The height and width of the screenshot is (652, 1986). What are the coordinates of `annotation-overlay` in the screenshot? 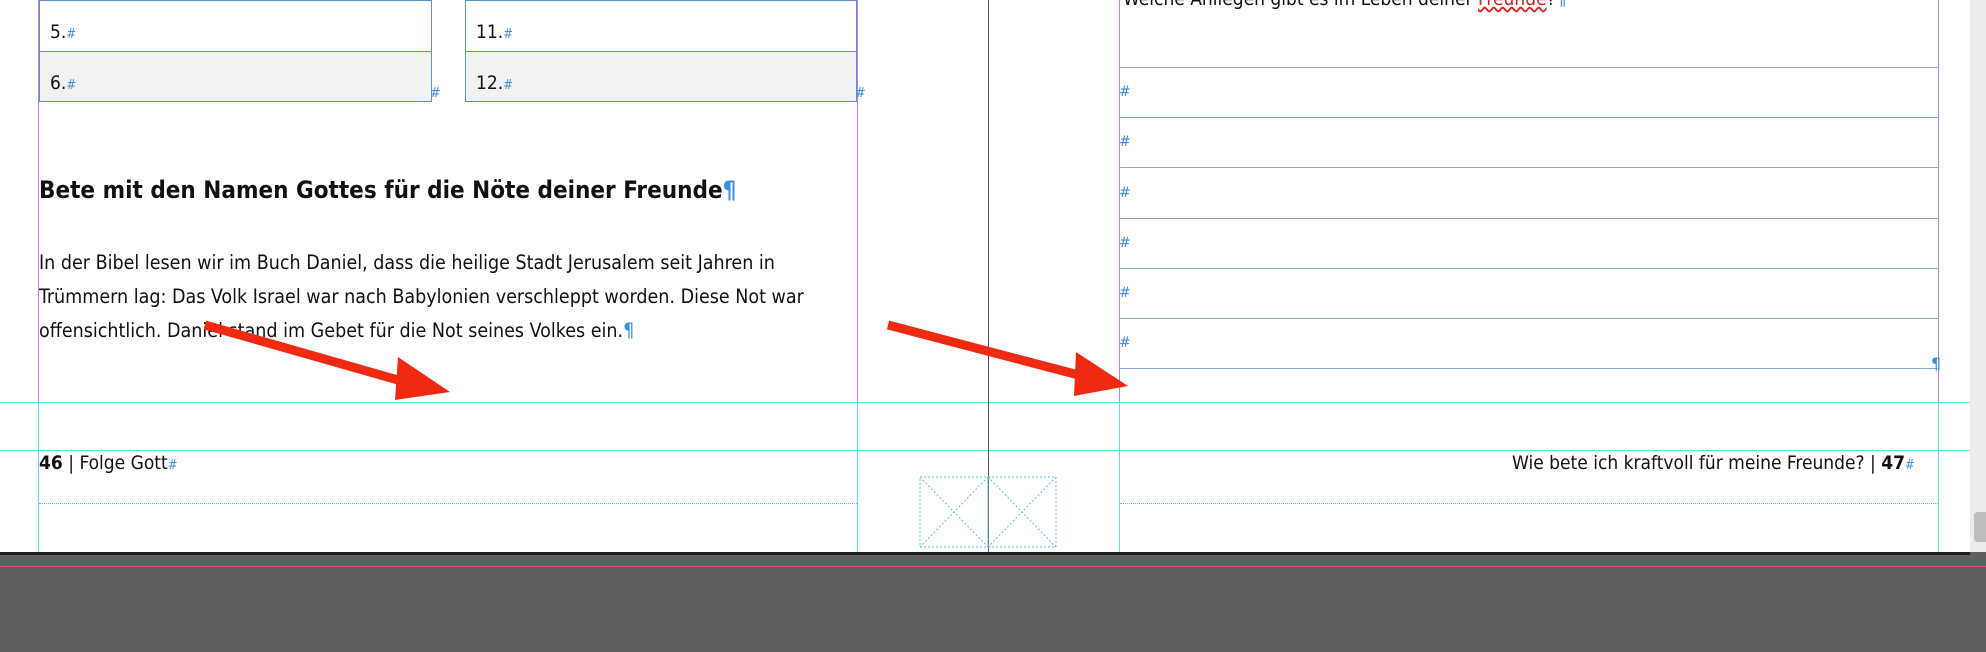 It's located at (665, 360).